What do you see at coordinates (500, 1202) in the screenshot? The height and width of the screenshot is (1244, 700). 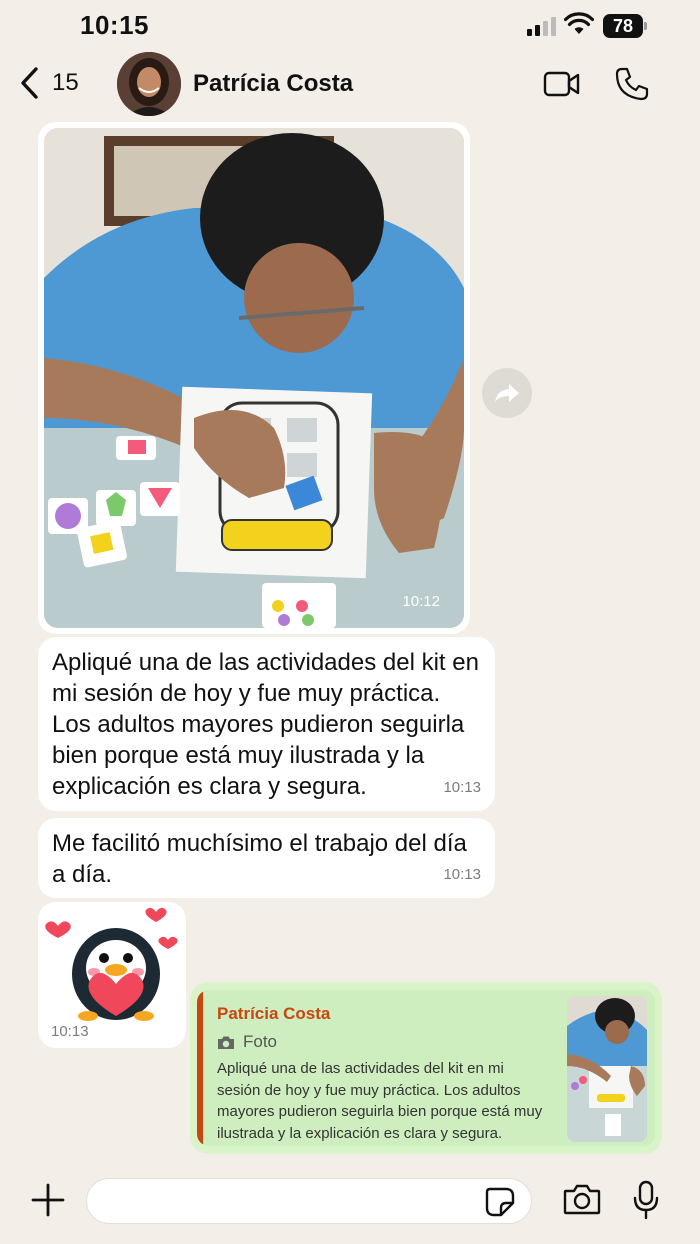 I see `sticker-icon` at bounding box center [500, 1202].